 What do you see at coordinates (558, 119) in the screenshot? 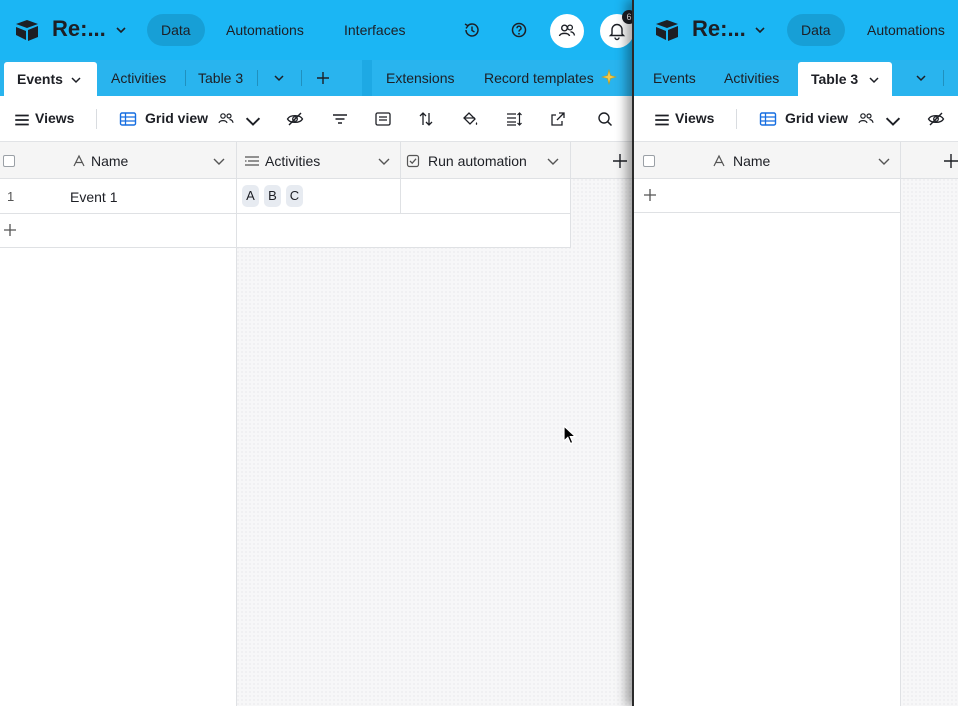
I see `share-view-icon` at bounding box center [558, 119].